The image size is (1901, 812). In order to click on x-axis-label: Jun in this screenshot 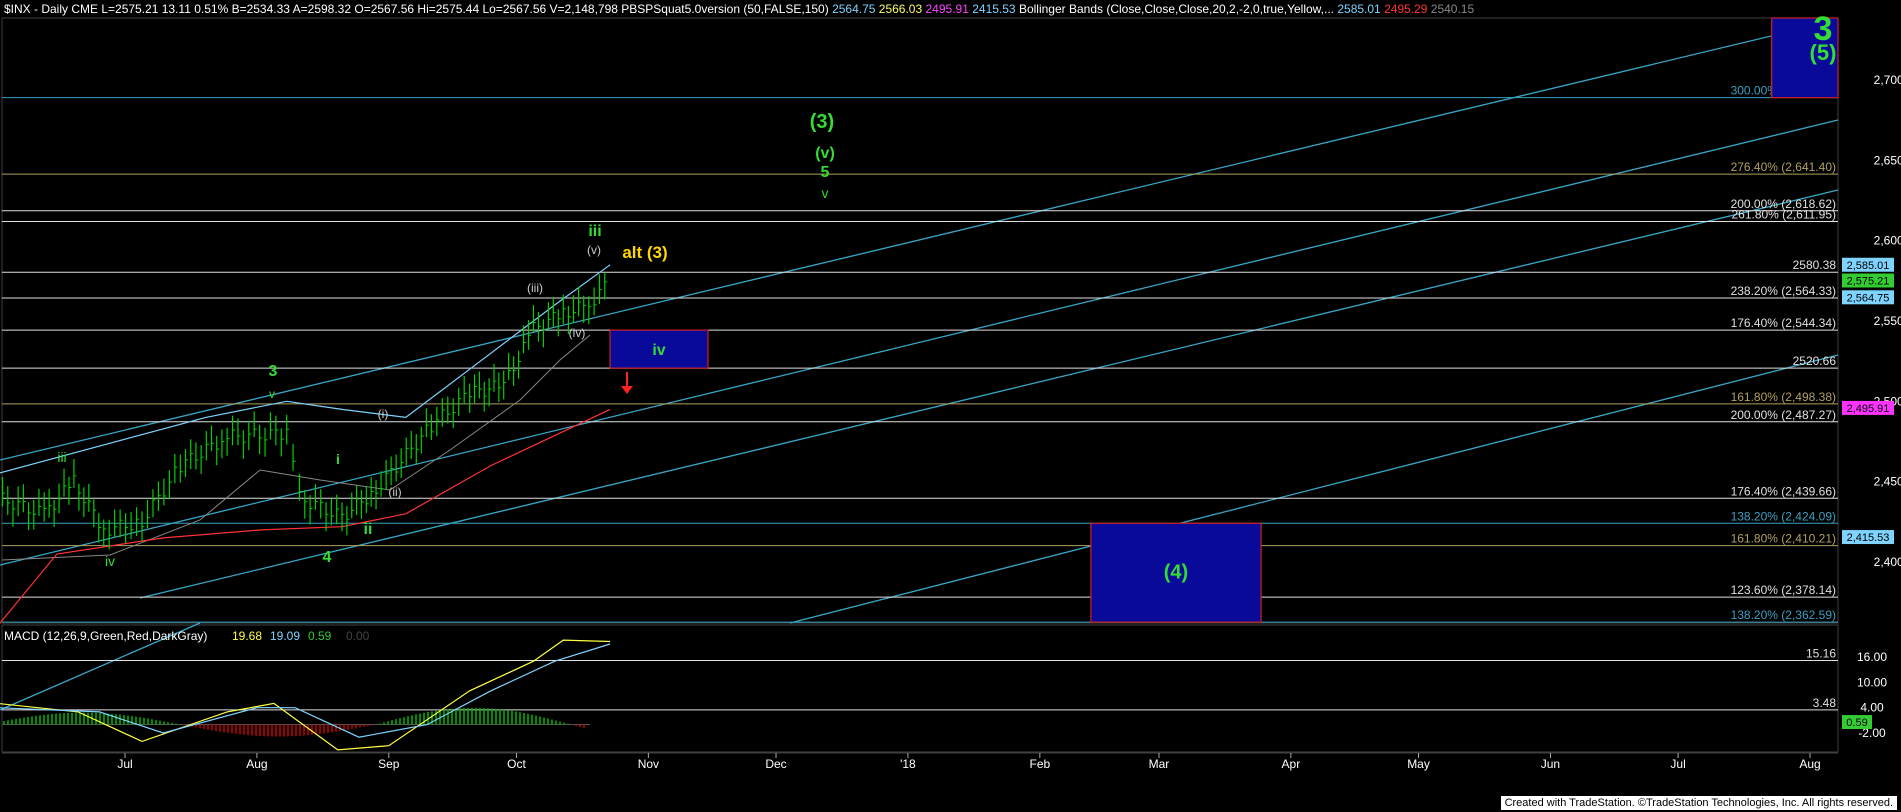, I will do `click(1550, 764)`.